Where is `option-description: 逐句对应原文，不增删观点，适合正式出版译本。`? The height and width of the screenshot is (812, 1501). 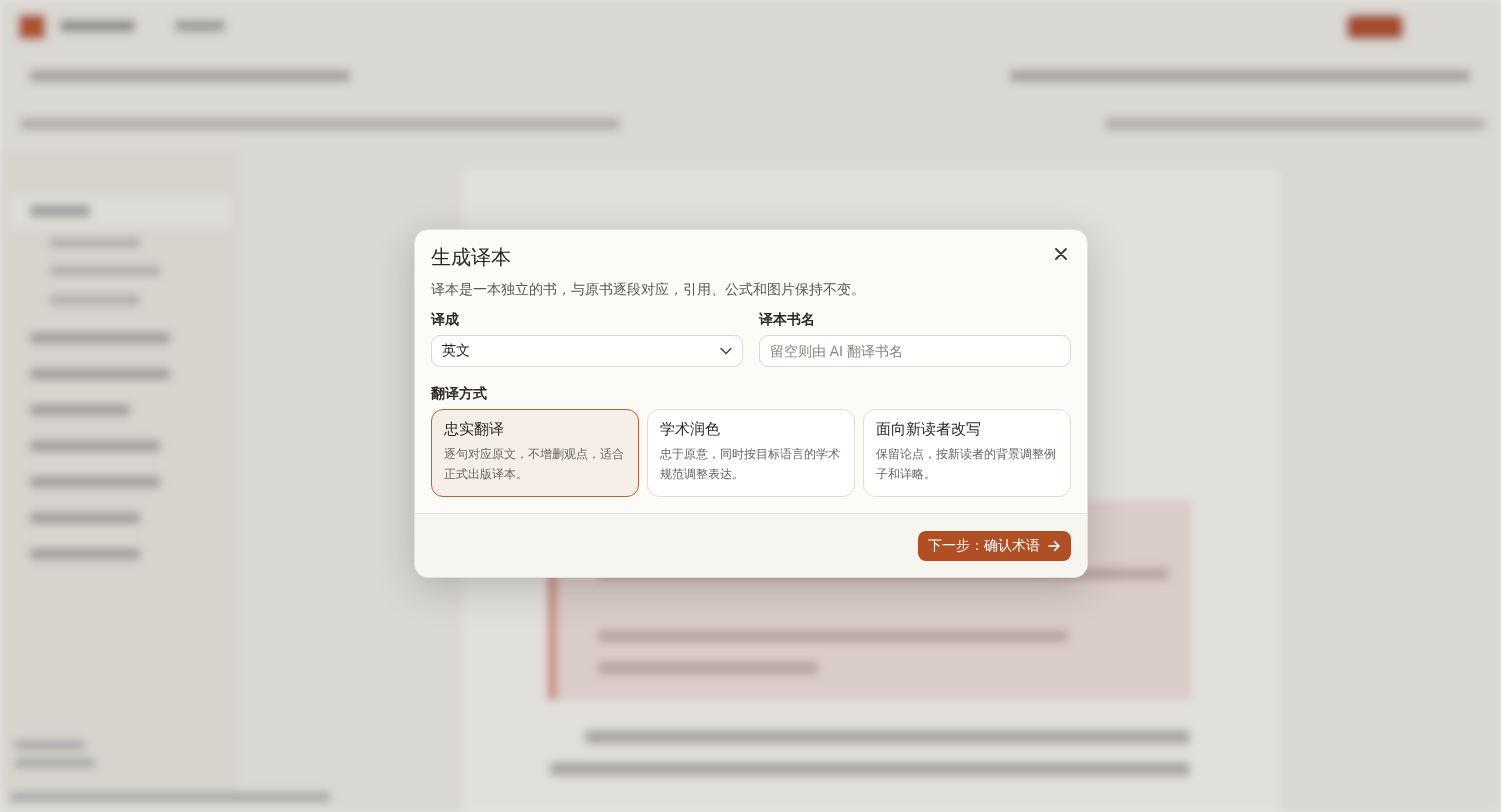
option-description: 逐句对应原文，不增删观点，适合正式出版译本。 is located at coordinates (534, 464).